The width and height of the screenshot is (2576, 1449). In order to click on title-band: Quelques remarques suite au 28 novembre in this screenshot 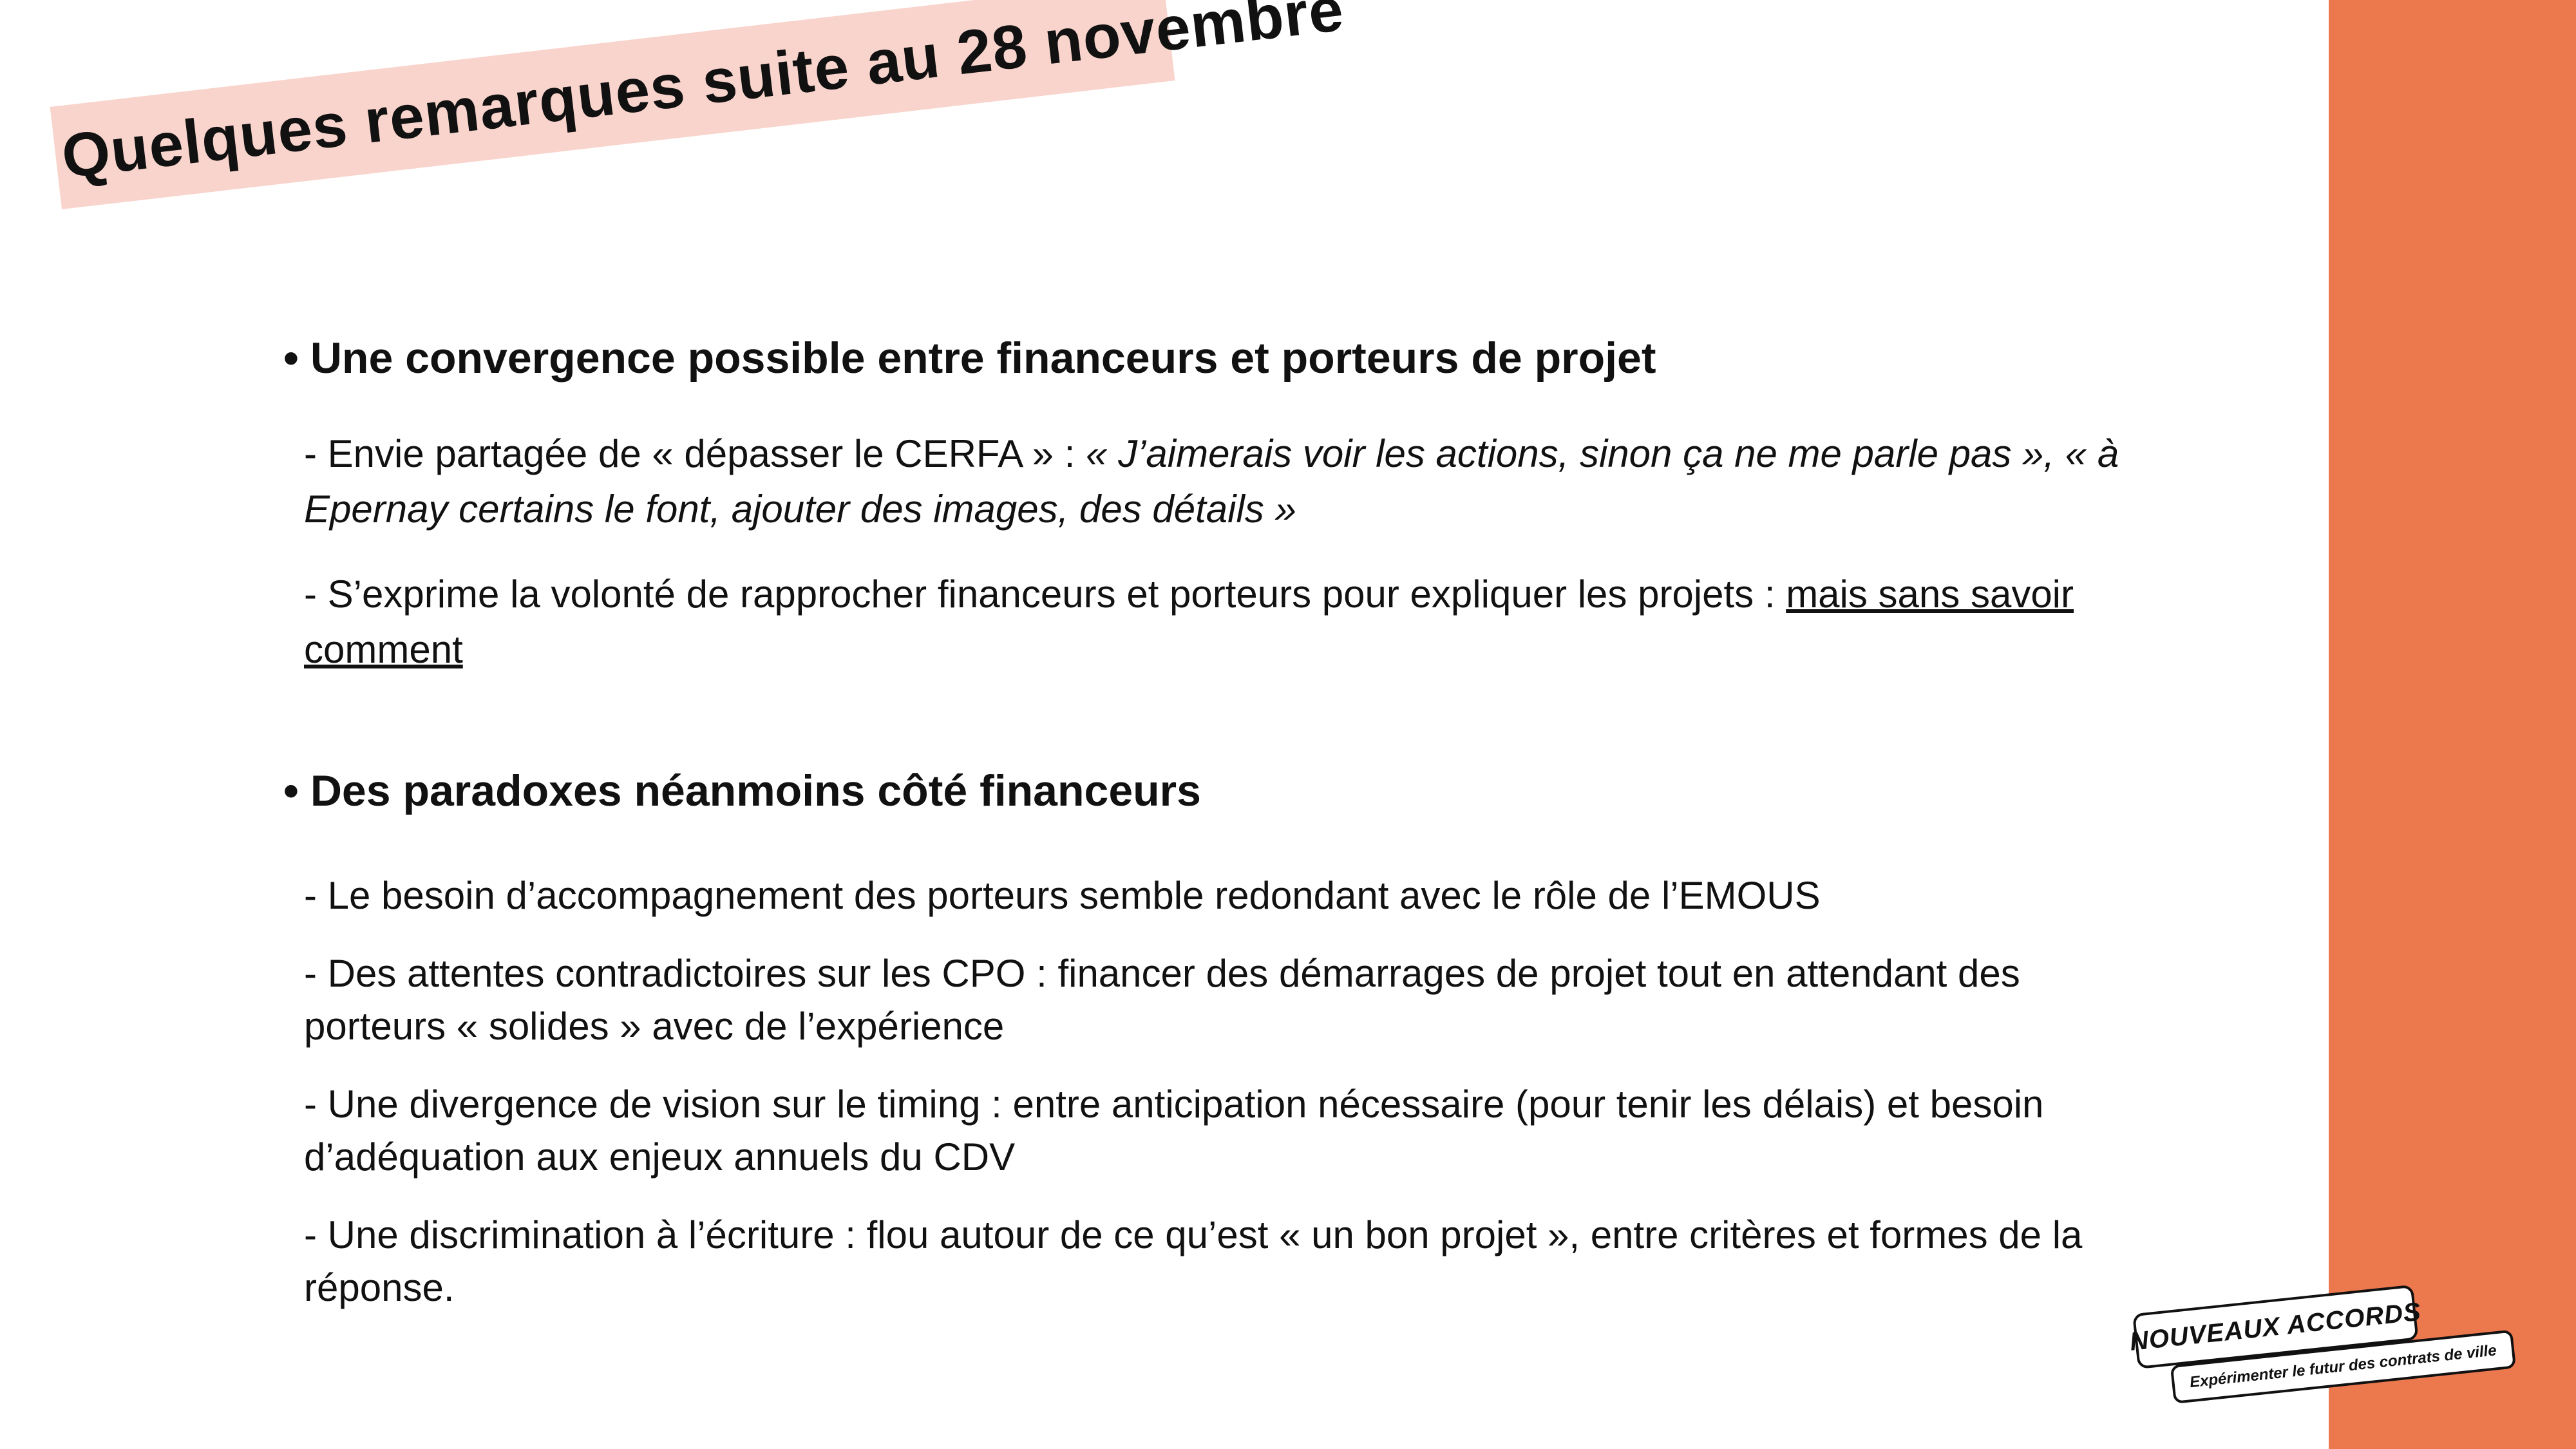, I will do `click(698, 105)`.